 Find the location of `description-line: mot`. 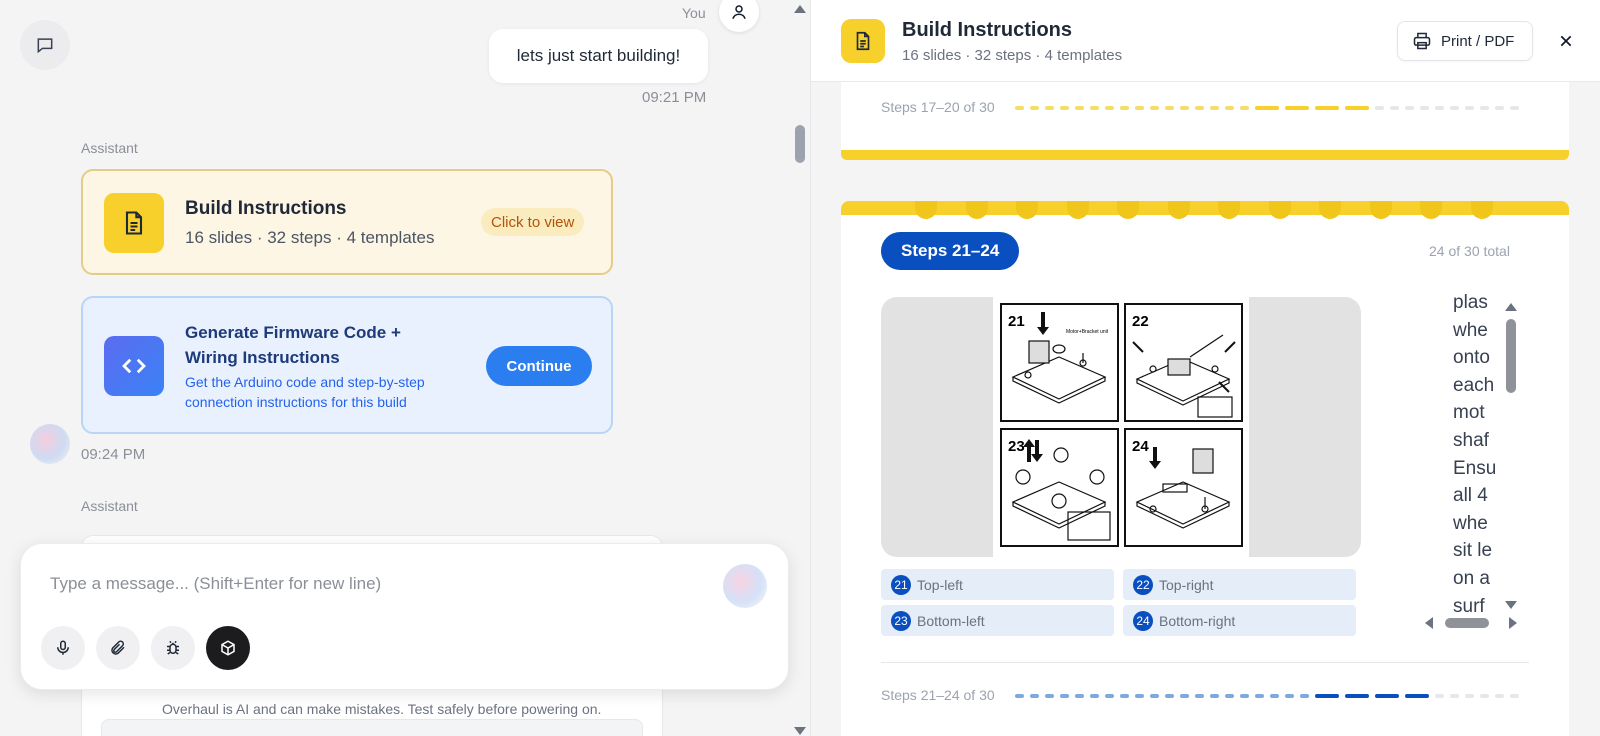

description-line: mot is located at coordinates (1469, 413).